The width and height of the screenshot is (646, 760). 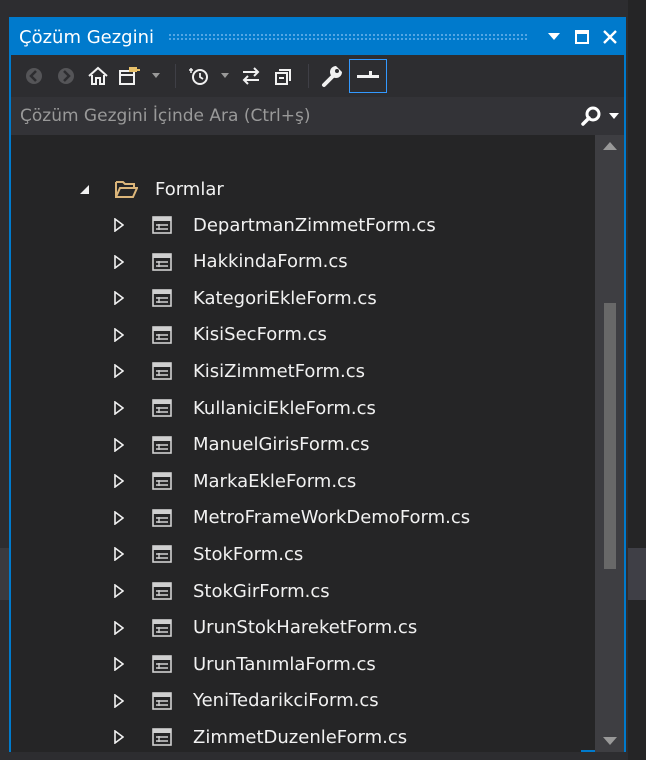 I want to click on tree-file-row: MarkaEkleForm.cs, so click(x=296, y=481).